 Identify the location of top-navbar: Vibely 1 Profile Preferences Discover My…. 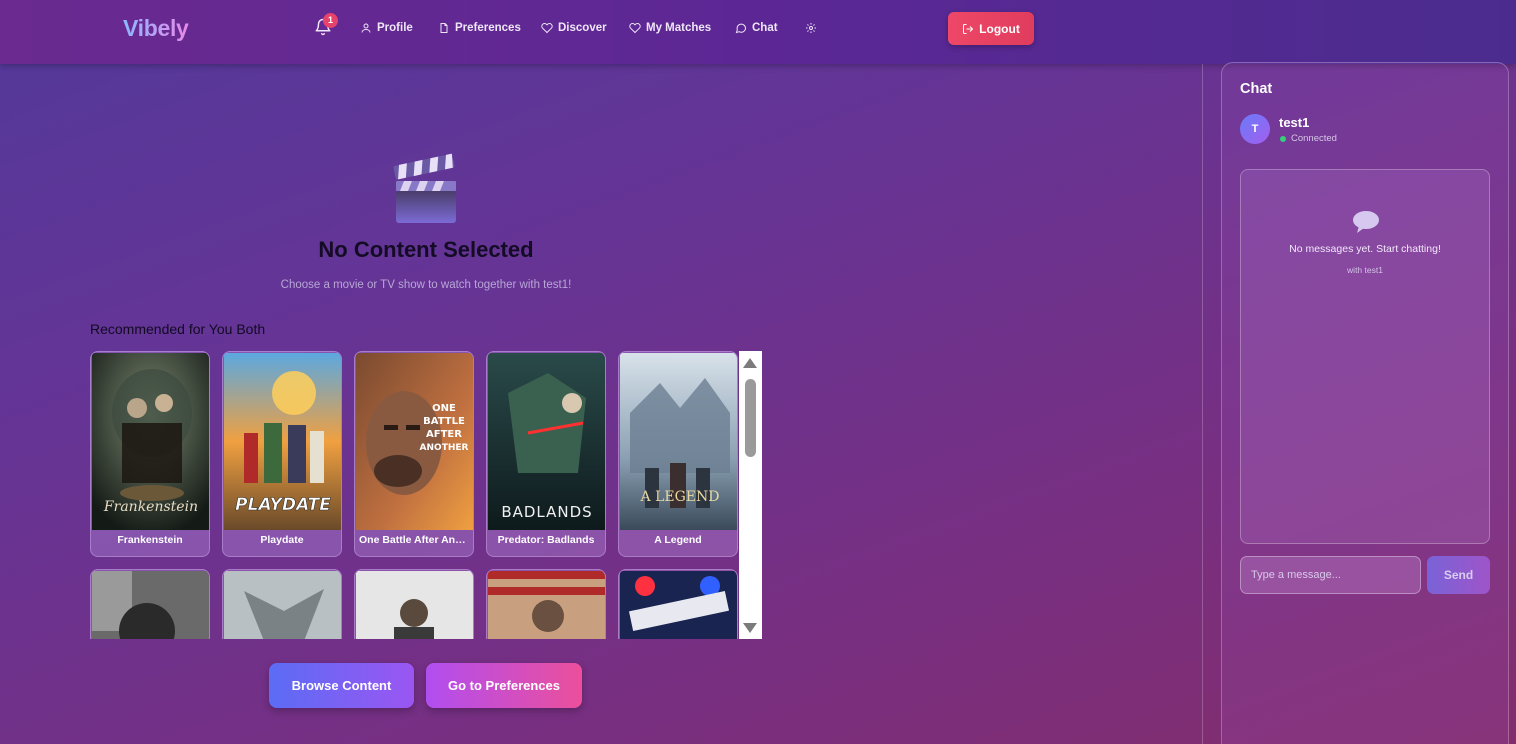
(758, 32).